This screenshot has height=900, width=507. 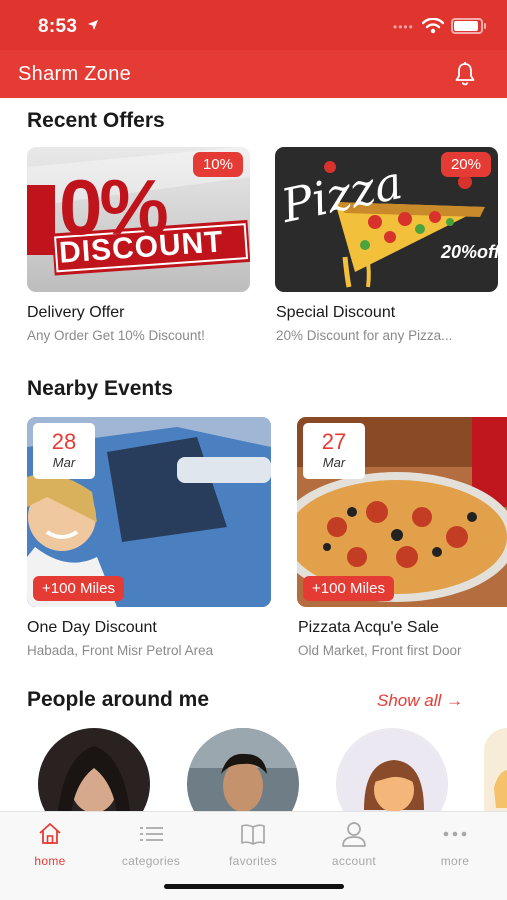 I want to click on book-icon, so click(x=253, y=834).